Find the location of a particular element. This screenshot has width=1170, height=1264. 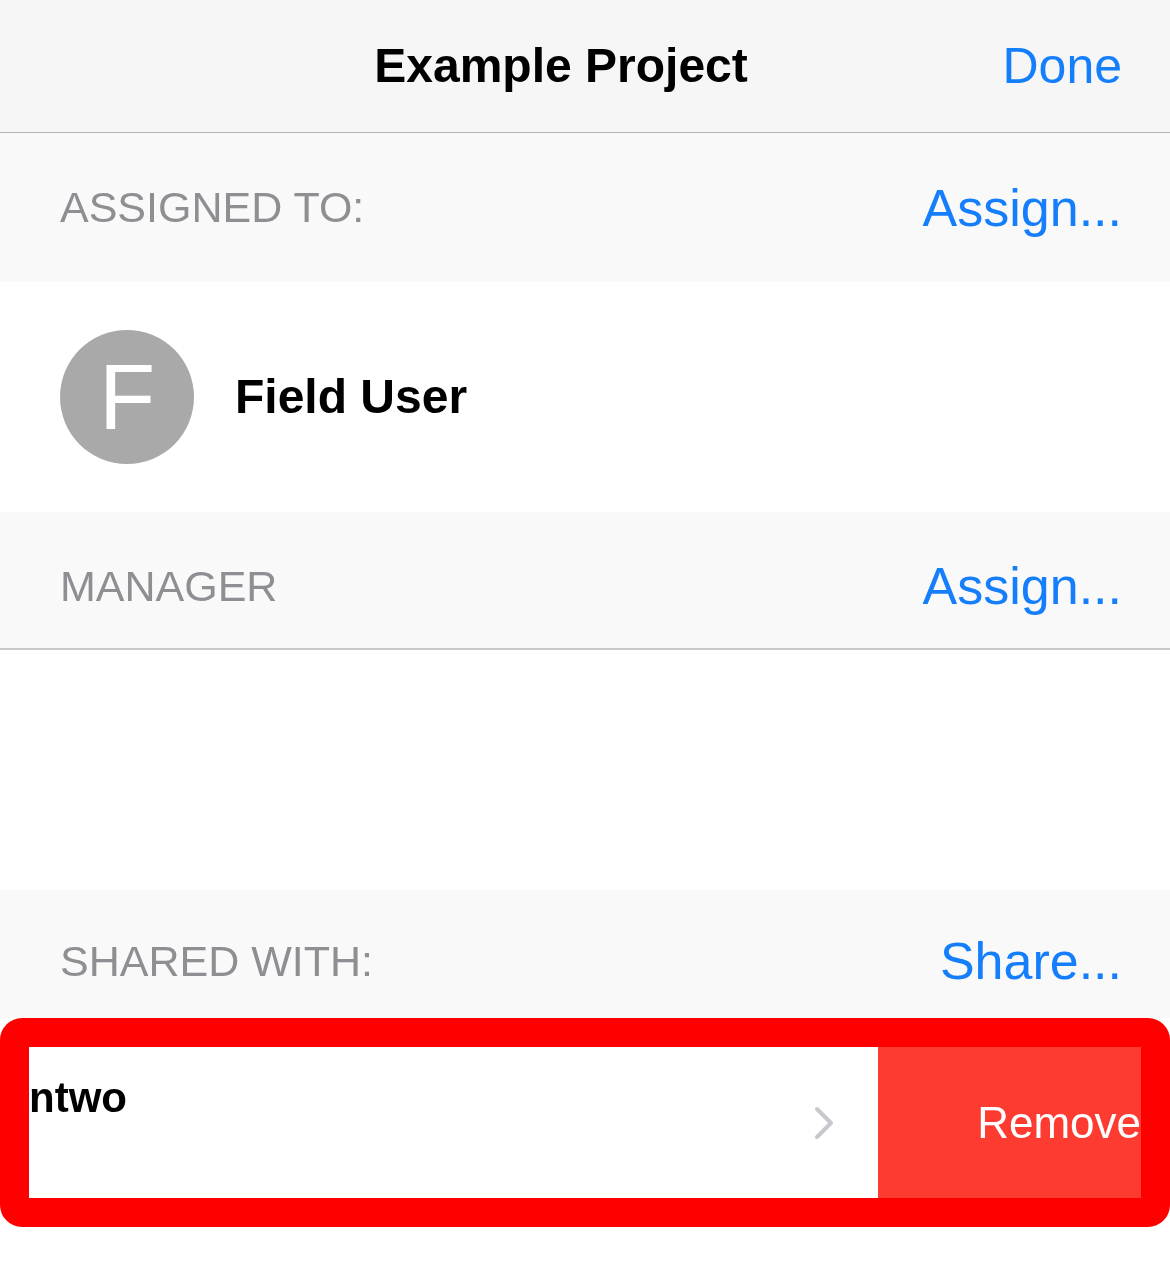

section-title: ASSIGNED TO: is located at coordinates (212, 207).